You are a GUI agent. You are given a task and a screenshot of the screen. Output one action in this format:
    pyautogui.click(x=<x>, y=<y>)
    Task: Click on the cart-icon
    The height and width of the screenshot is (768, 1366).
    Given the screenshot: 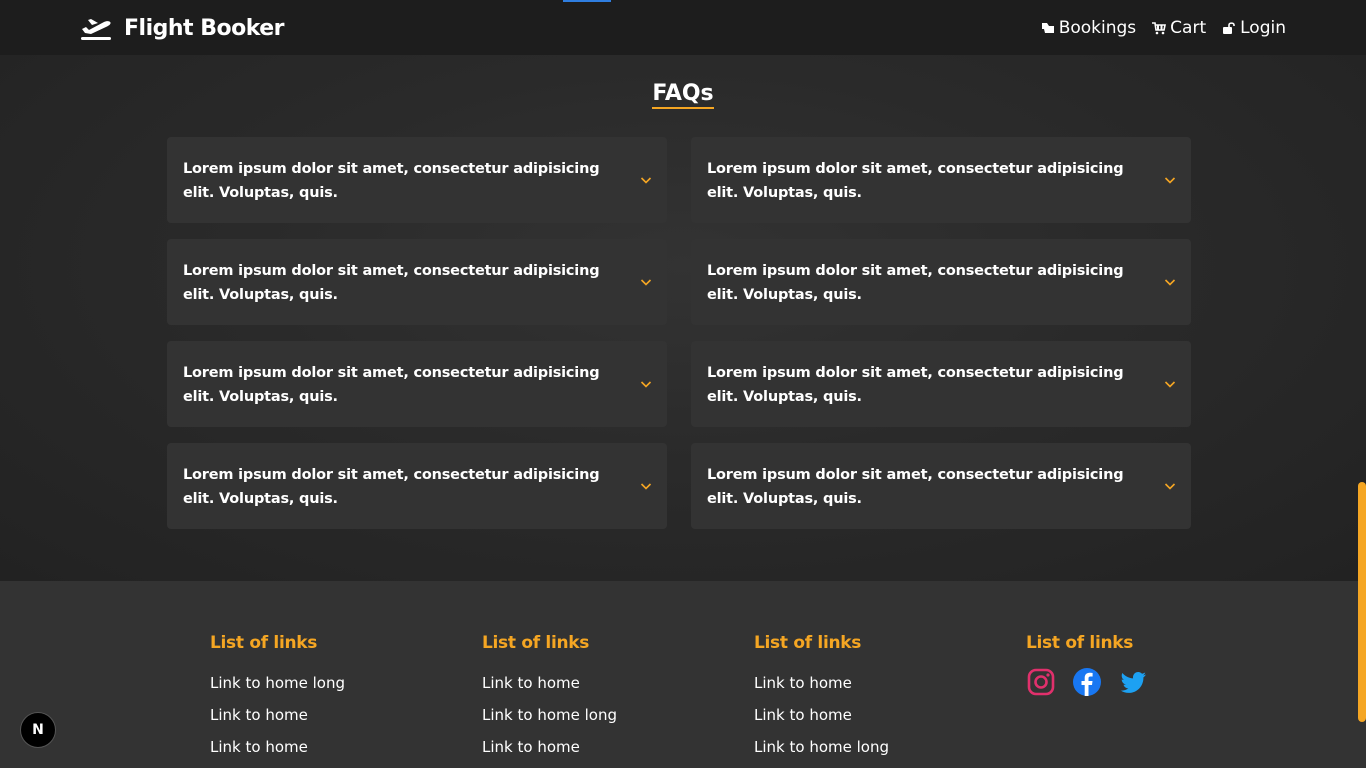 What is the action you would take?
    pyautogui.click(x=1159, y=28)
    